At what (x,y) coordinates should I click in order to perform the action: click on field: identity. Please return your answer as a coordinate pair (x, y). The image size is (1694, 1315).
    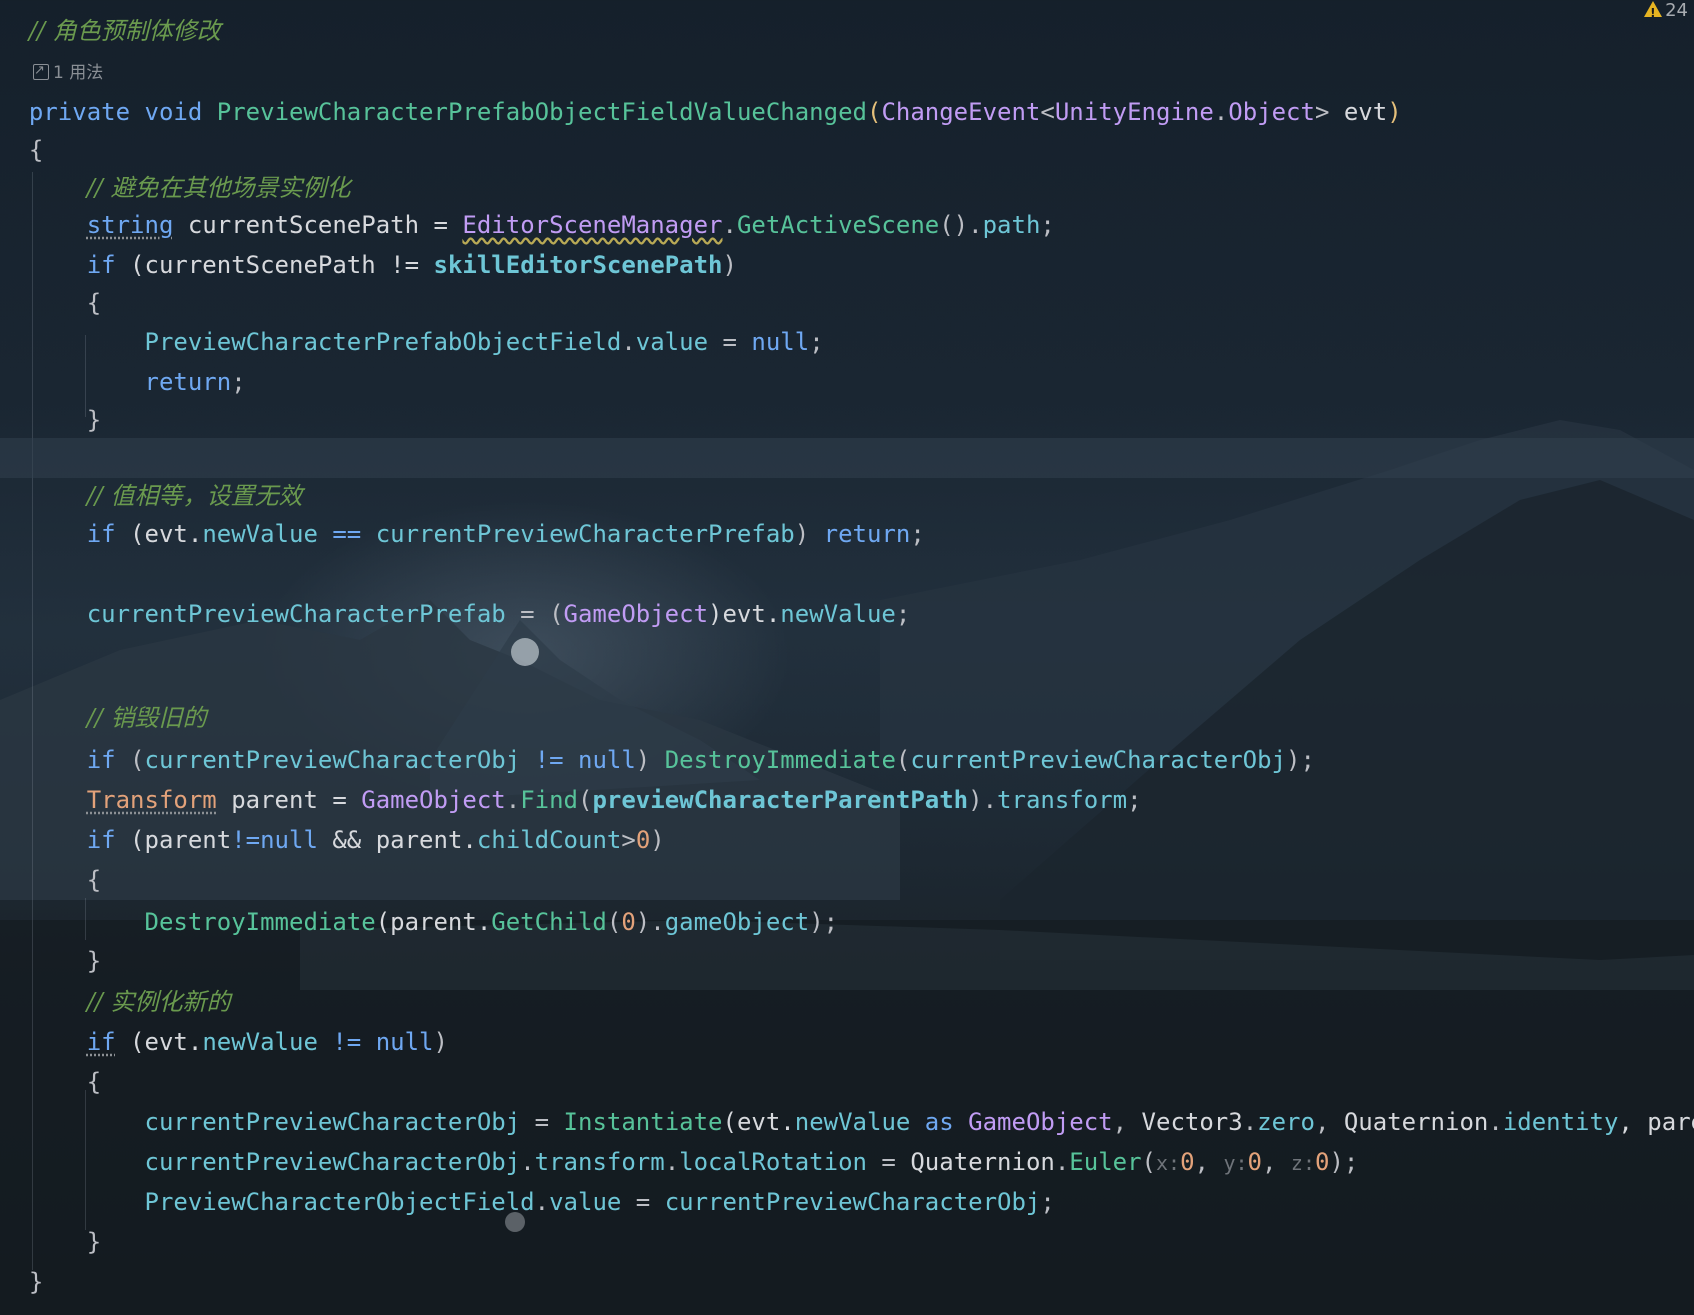
    Looking at the image, I should click on (1560, 1122).